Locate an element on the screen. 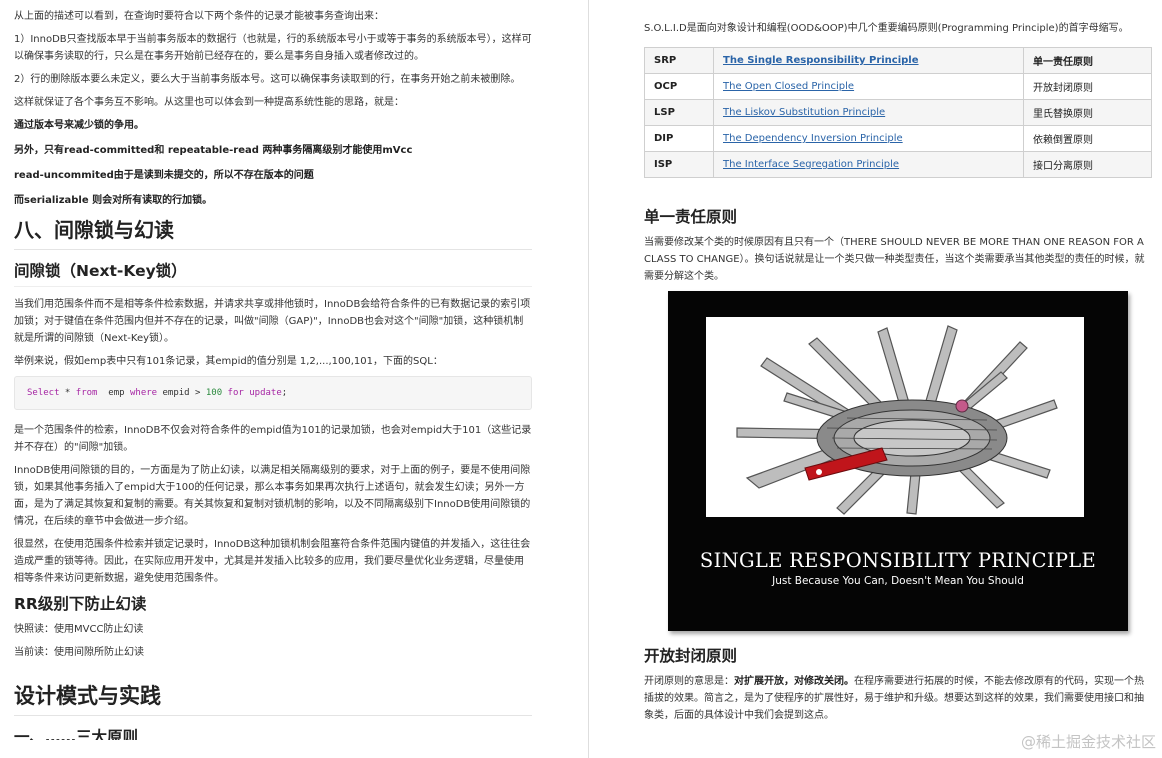 The width and height of the screenshot is (1162, 758). table-cell-abbr: DIP is located at coordinates (679, 138).